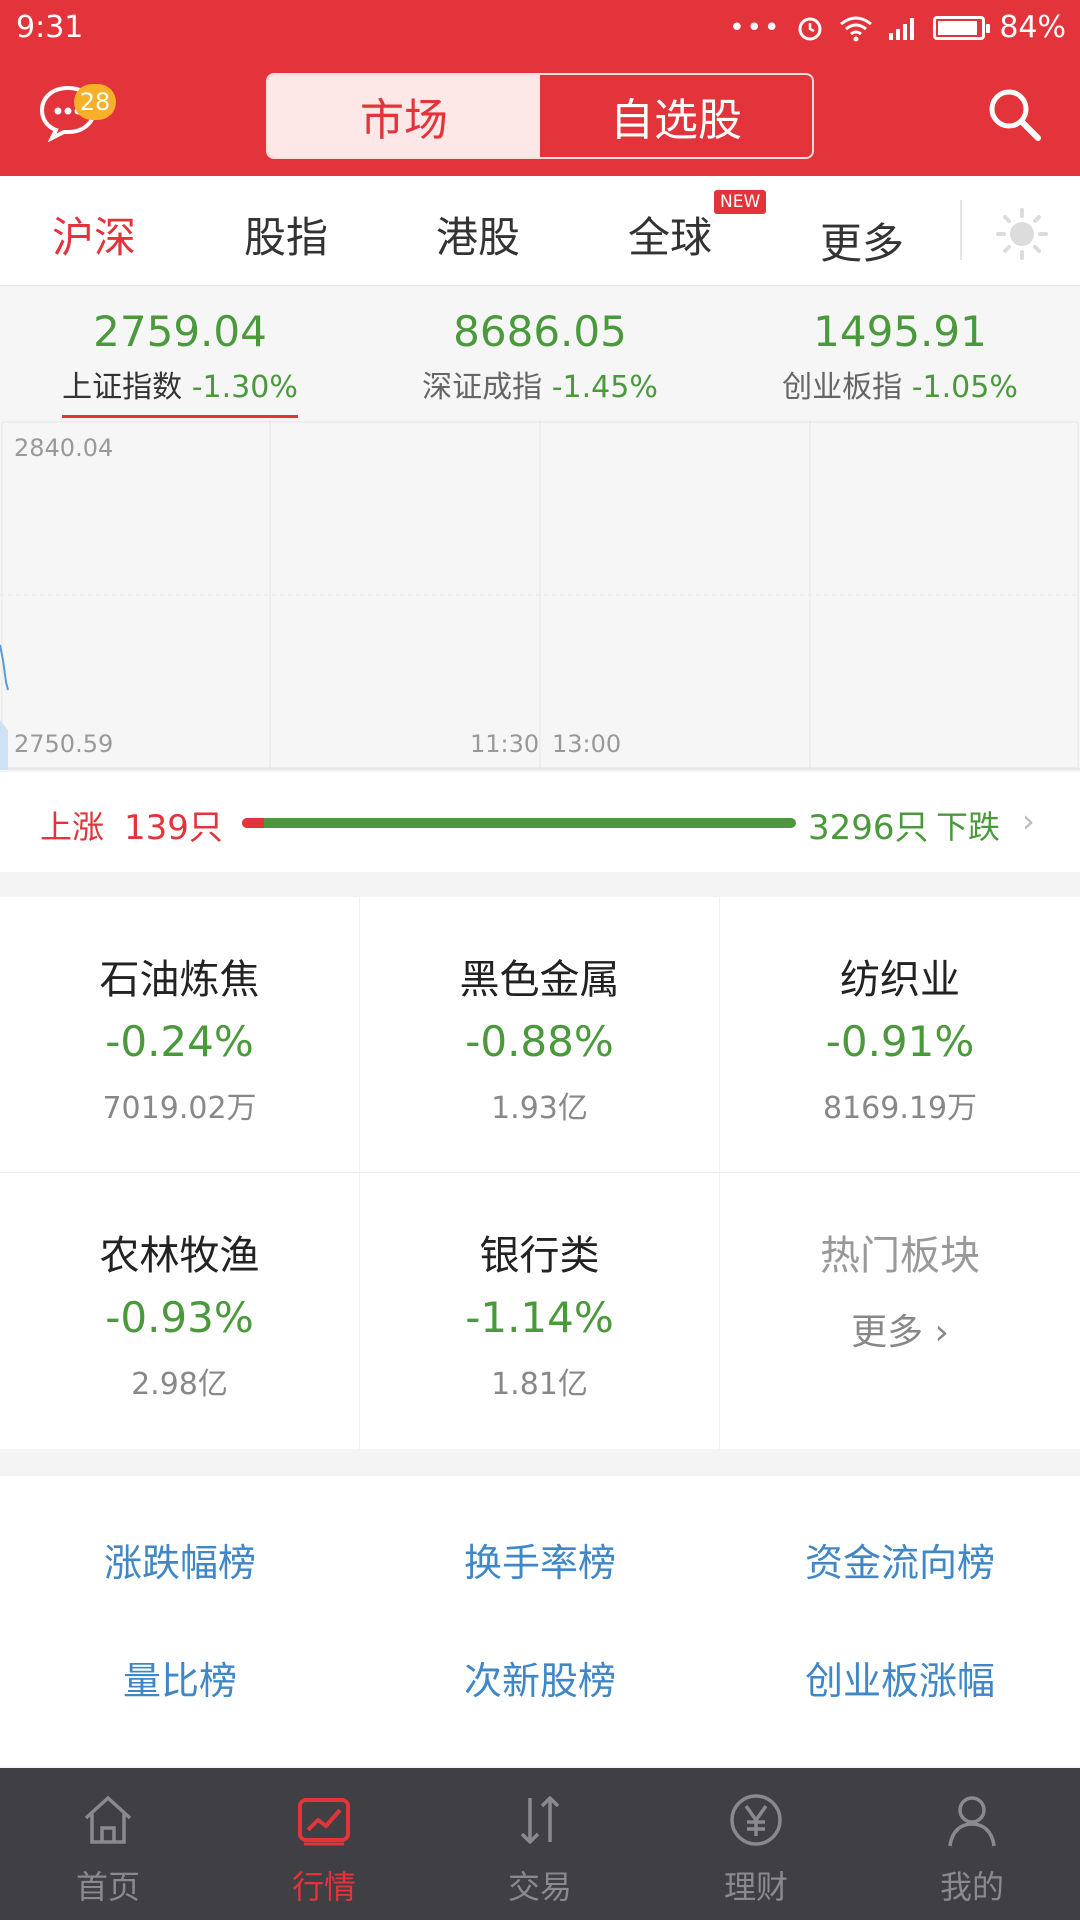 Image resolution: width=1080 pixels, height=1920 pixels. What do you see at coordinates (968, 827) in the screenshot?
I see `down-label: 下跌` at bounding box center [968, 827].